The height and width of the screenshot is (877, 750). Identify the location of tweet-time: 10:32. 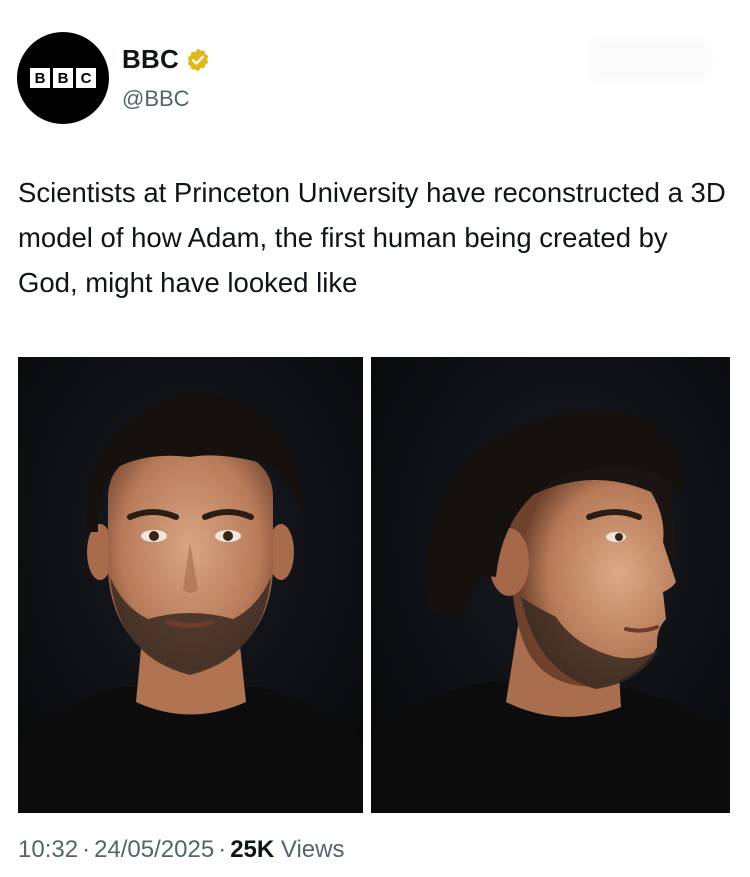
(48, 849).